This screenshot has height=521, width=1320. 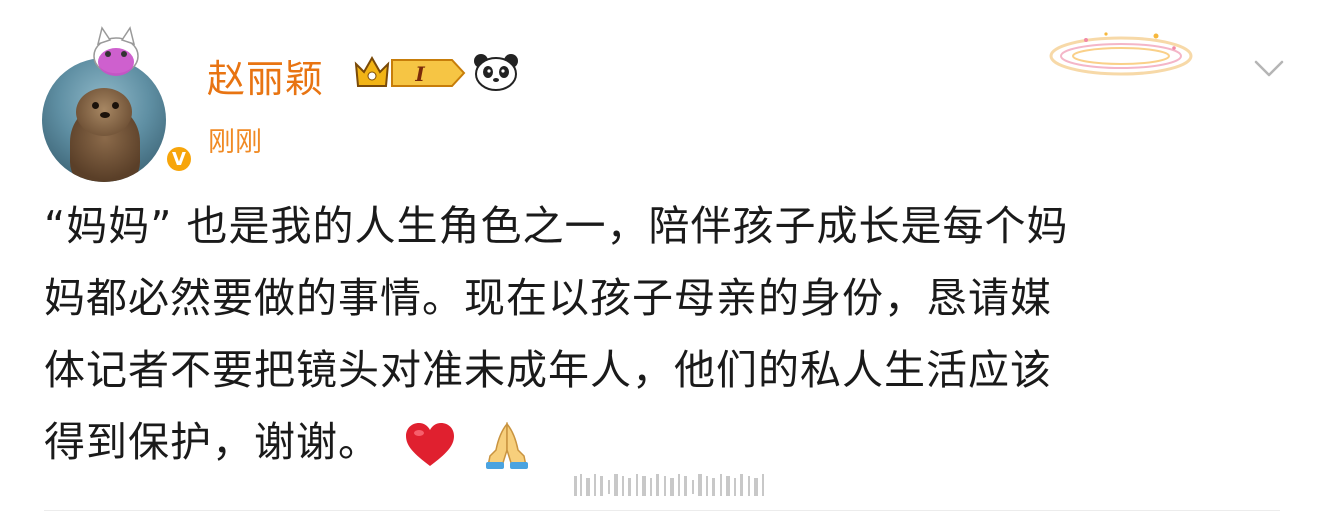 What do you see at coordinates (419, 74) in the screenshot?
I see `level-badge-text: I` at bounding box center [419, 74].